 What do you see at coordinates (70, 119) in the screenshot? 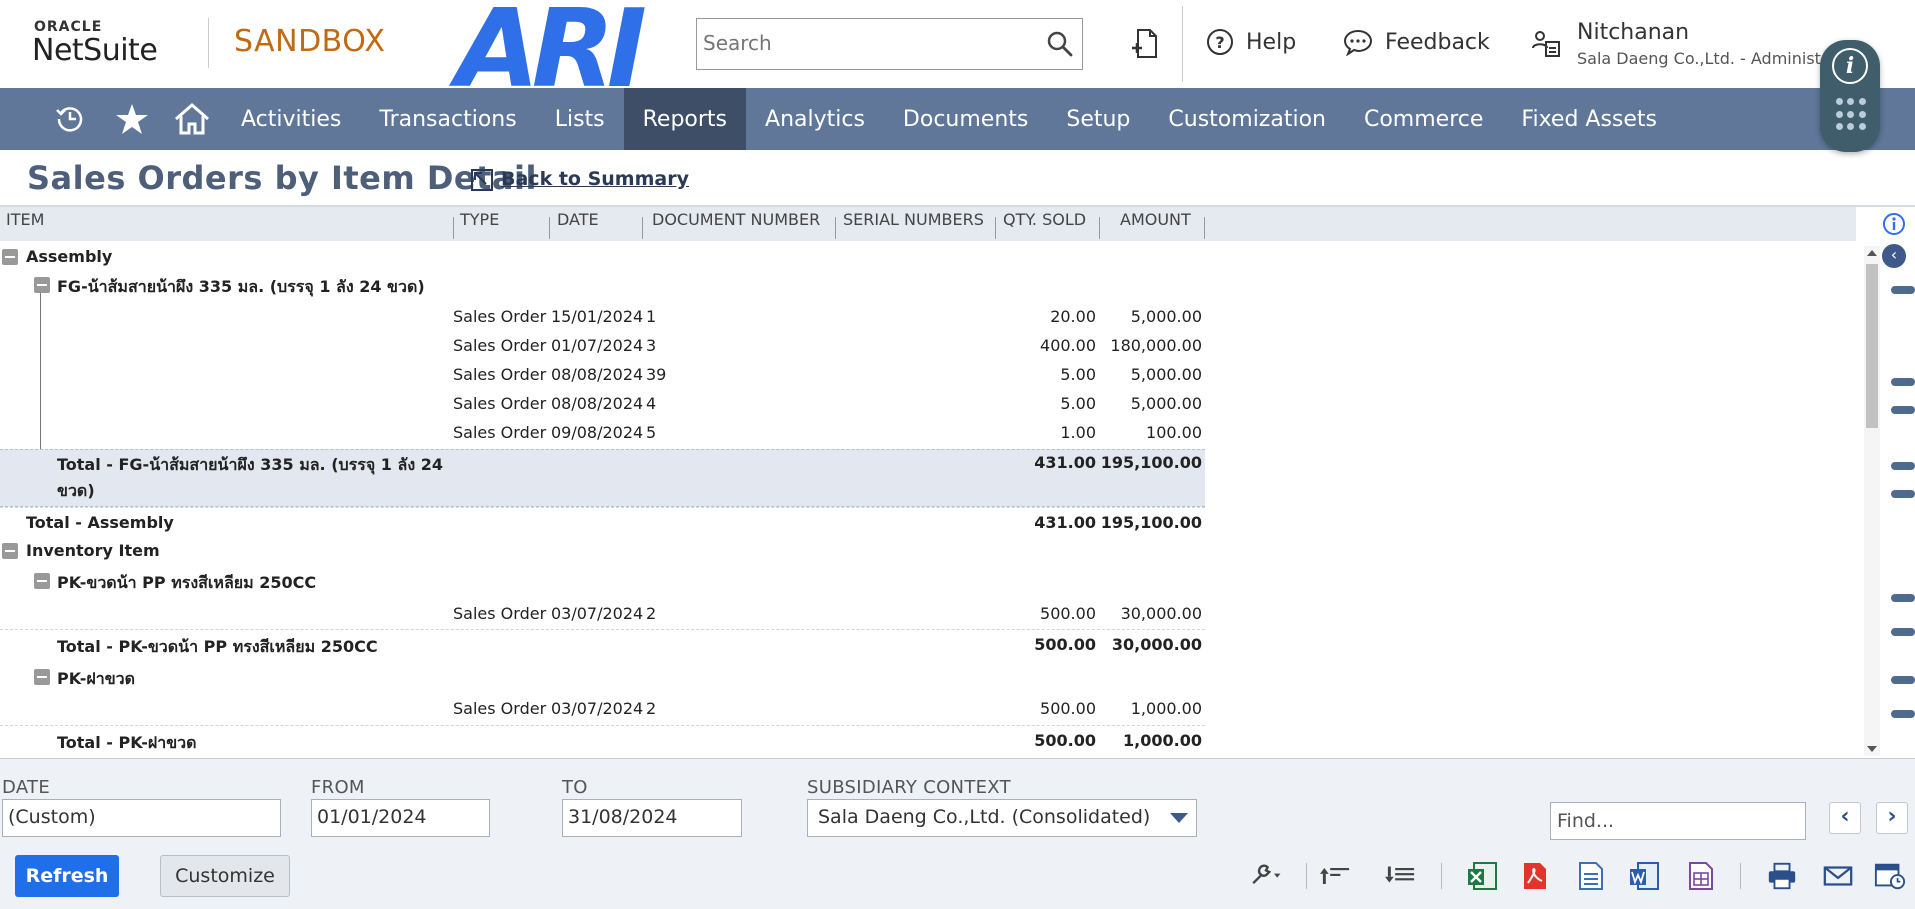
I see `recent-records-icon` at bounding box center [70, 119].